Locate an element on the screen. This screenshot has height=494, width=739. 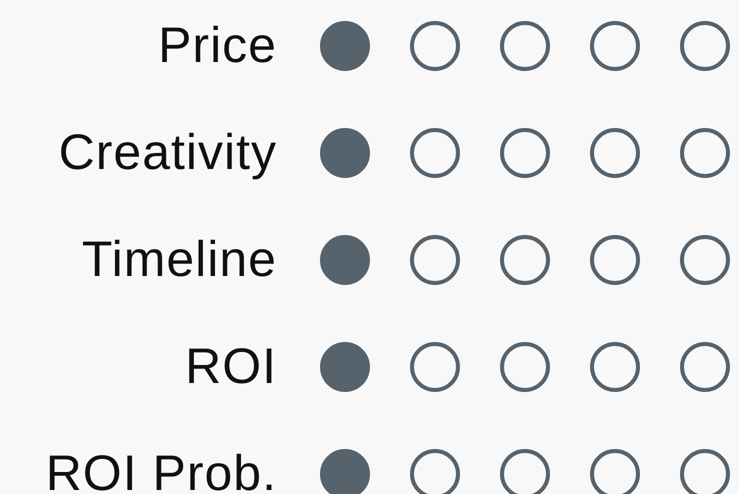
rating-label: Creativity is located at coordinates (167, 152).